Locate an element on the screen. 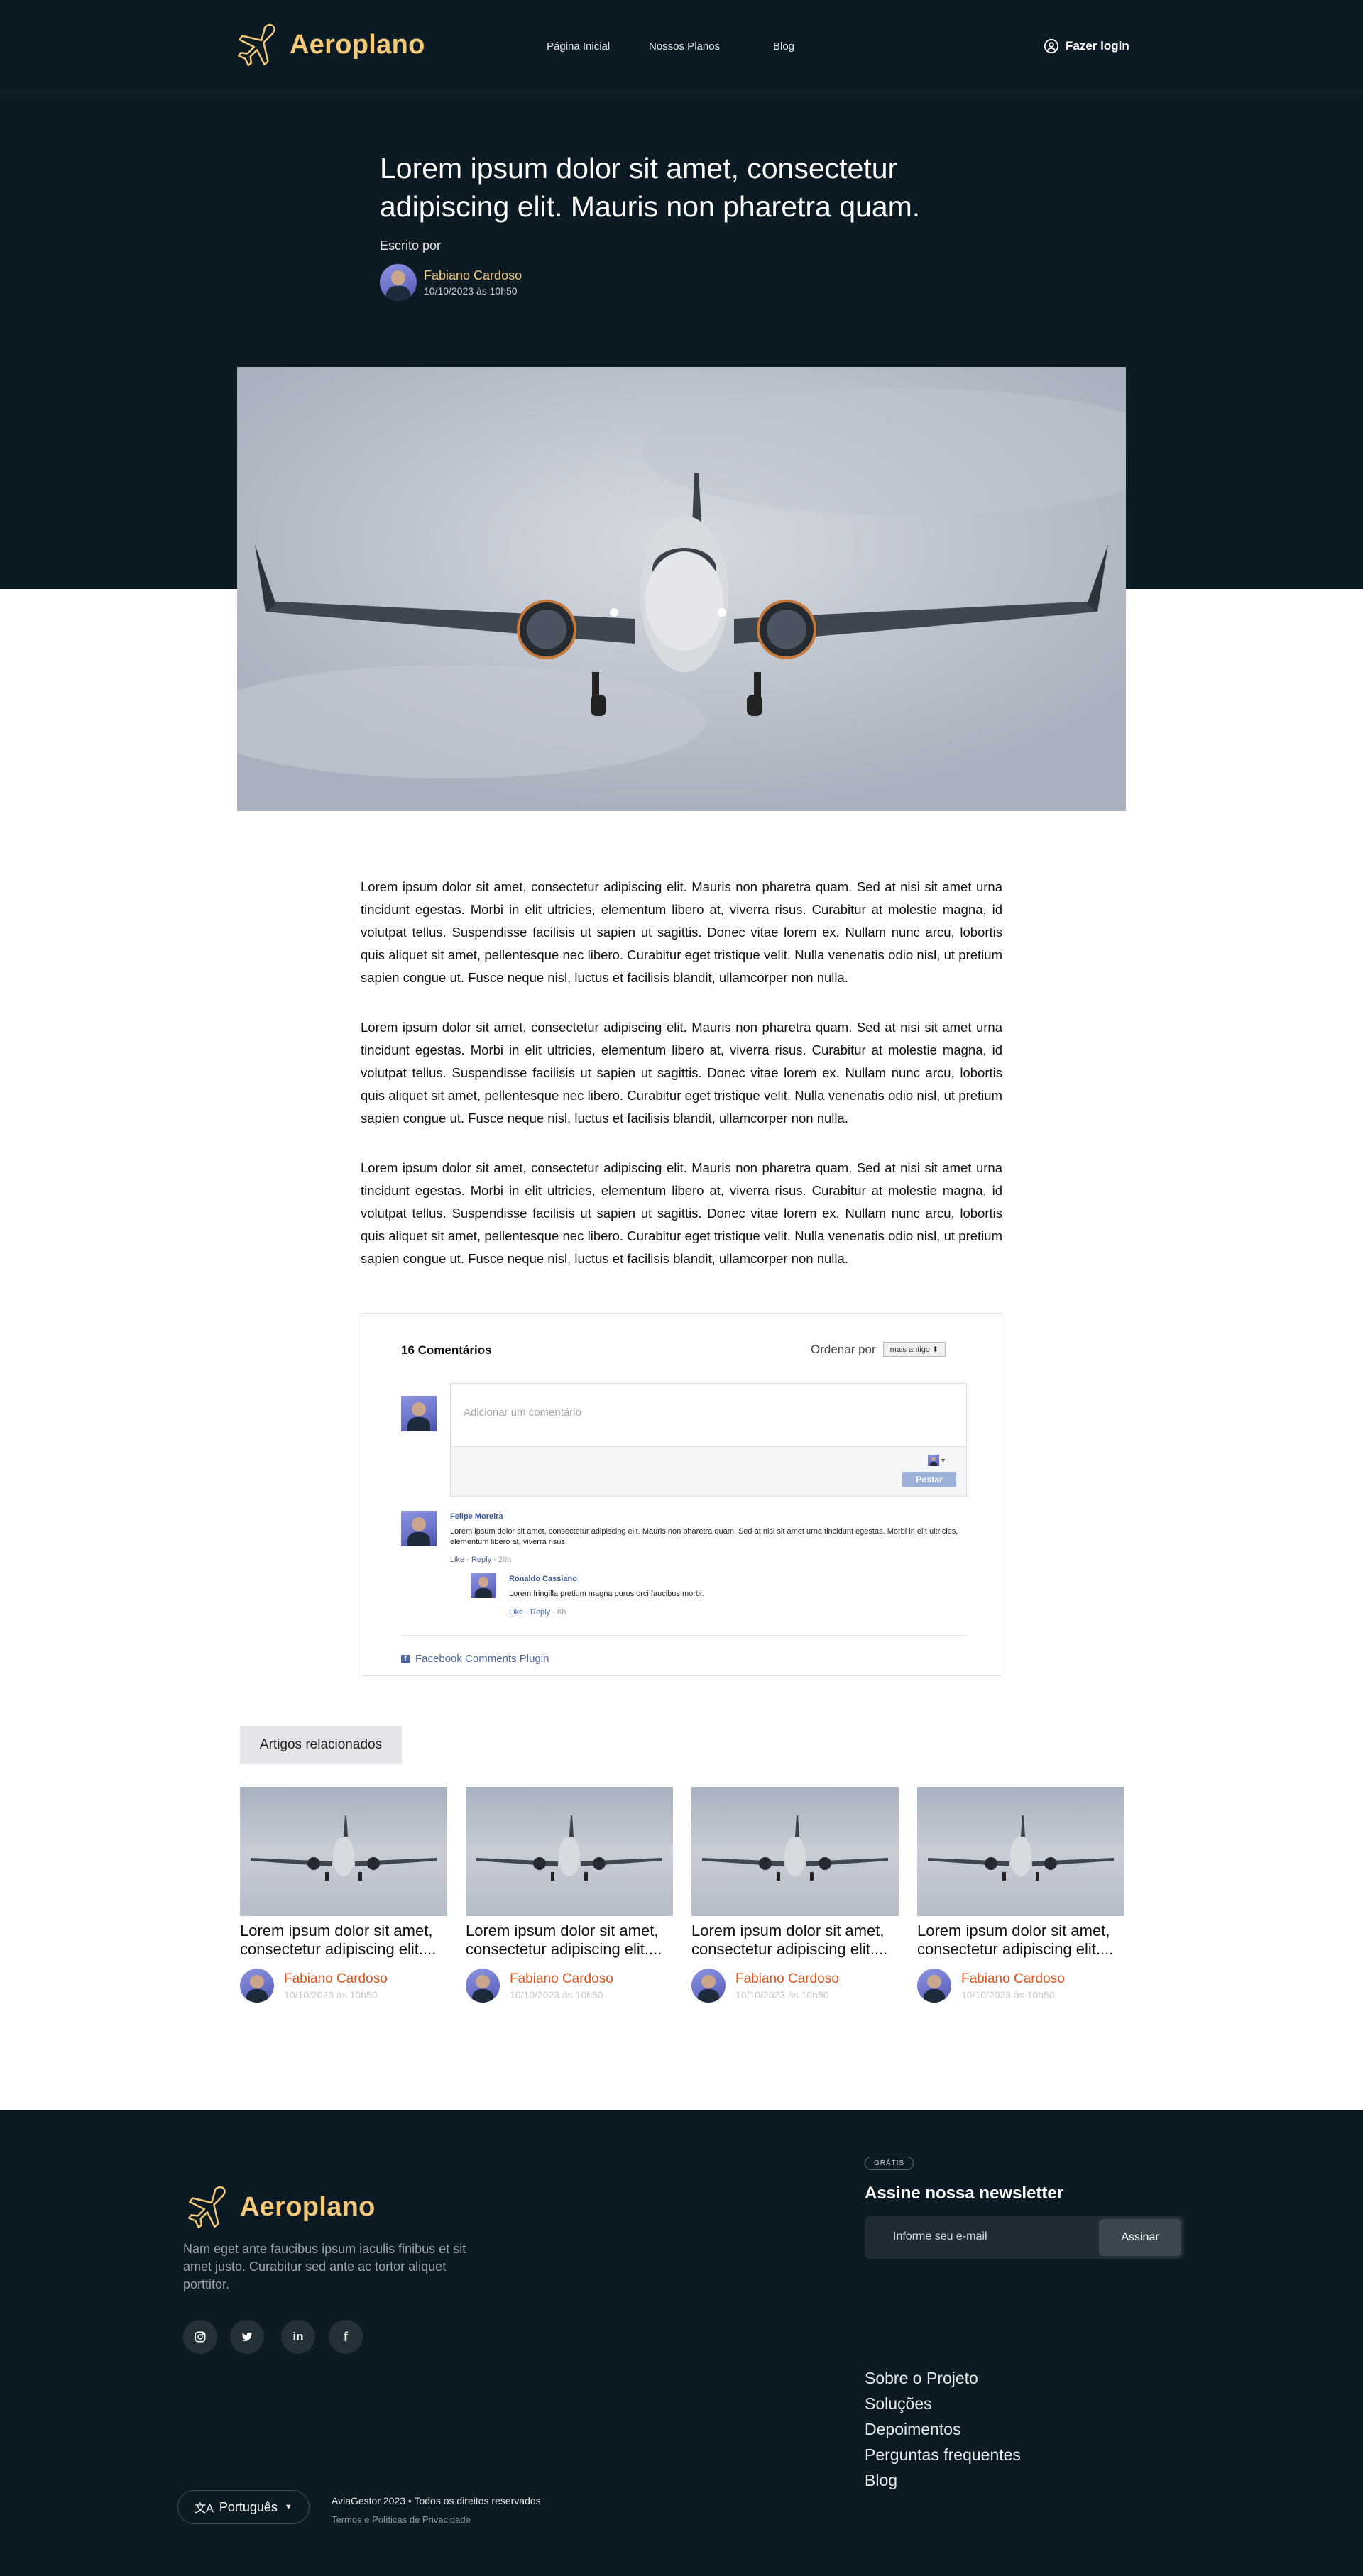 The width and height of the screenshot is (1363, 2576). subscribe-button: Assinar is located at coordinates (1140, 2237).